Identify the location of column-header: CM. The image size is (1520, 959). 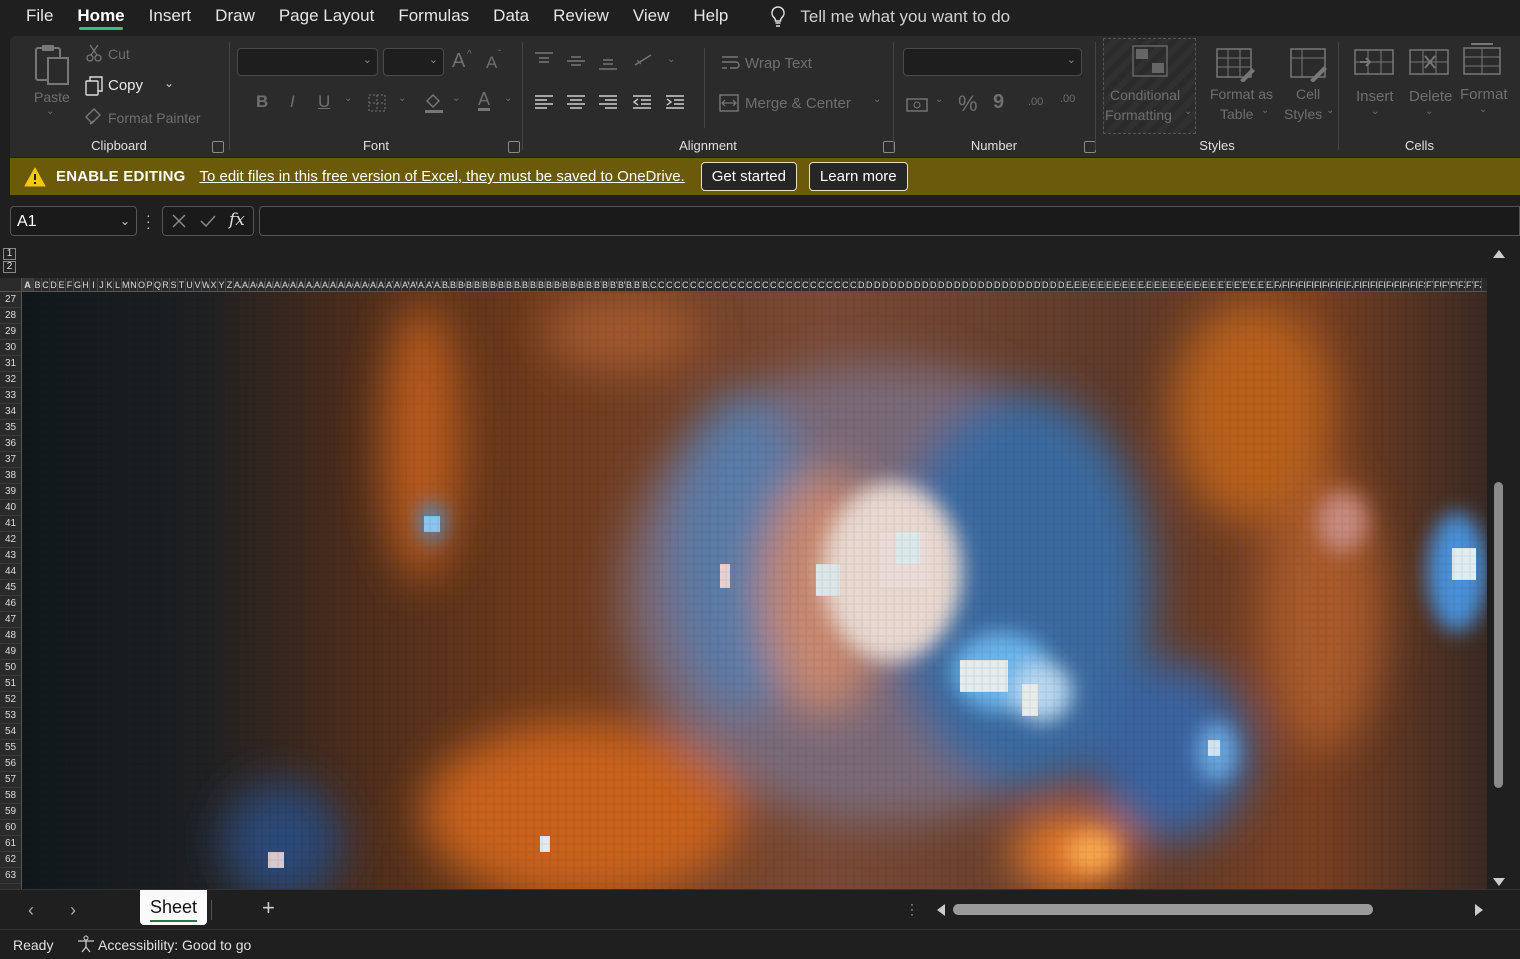
(750, 284).